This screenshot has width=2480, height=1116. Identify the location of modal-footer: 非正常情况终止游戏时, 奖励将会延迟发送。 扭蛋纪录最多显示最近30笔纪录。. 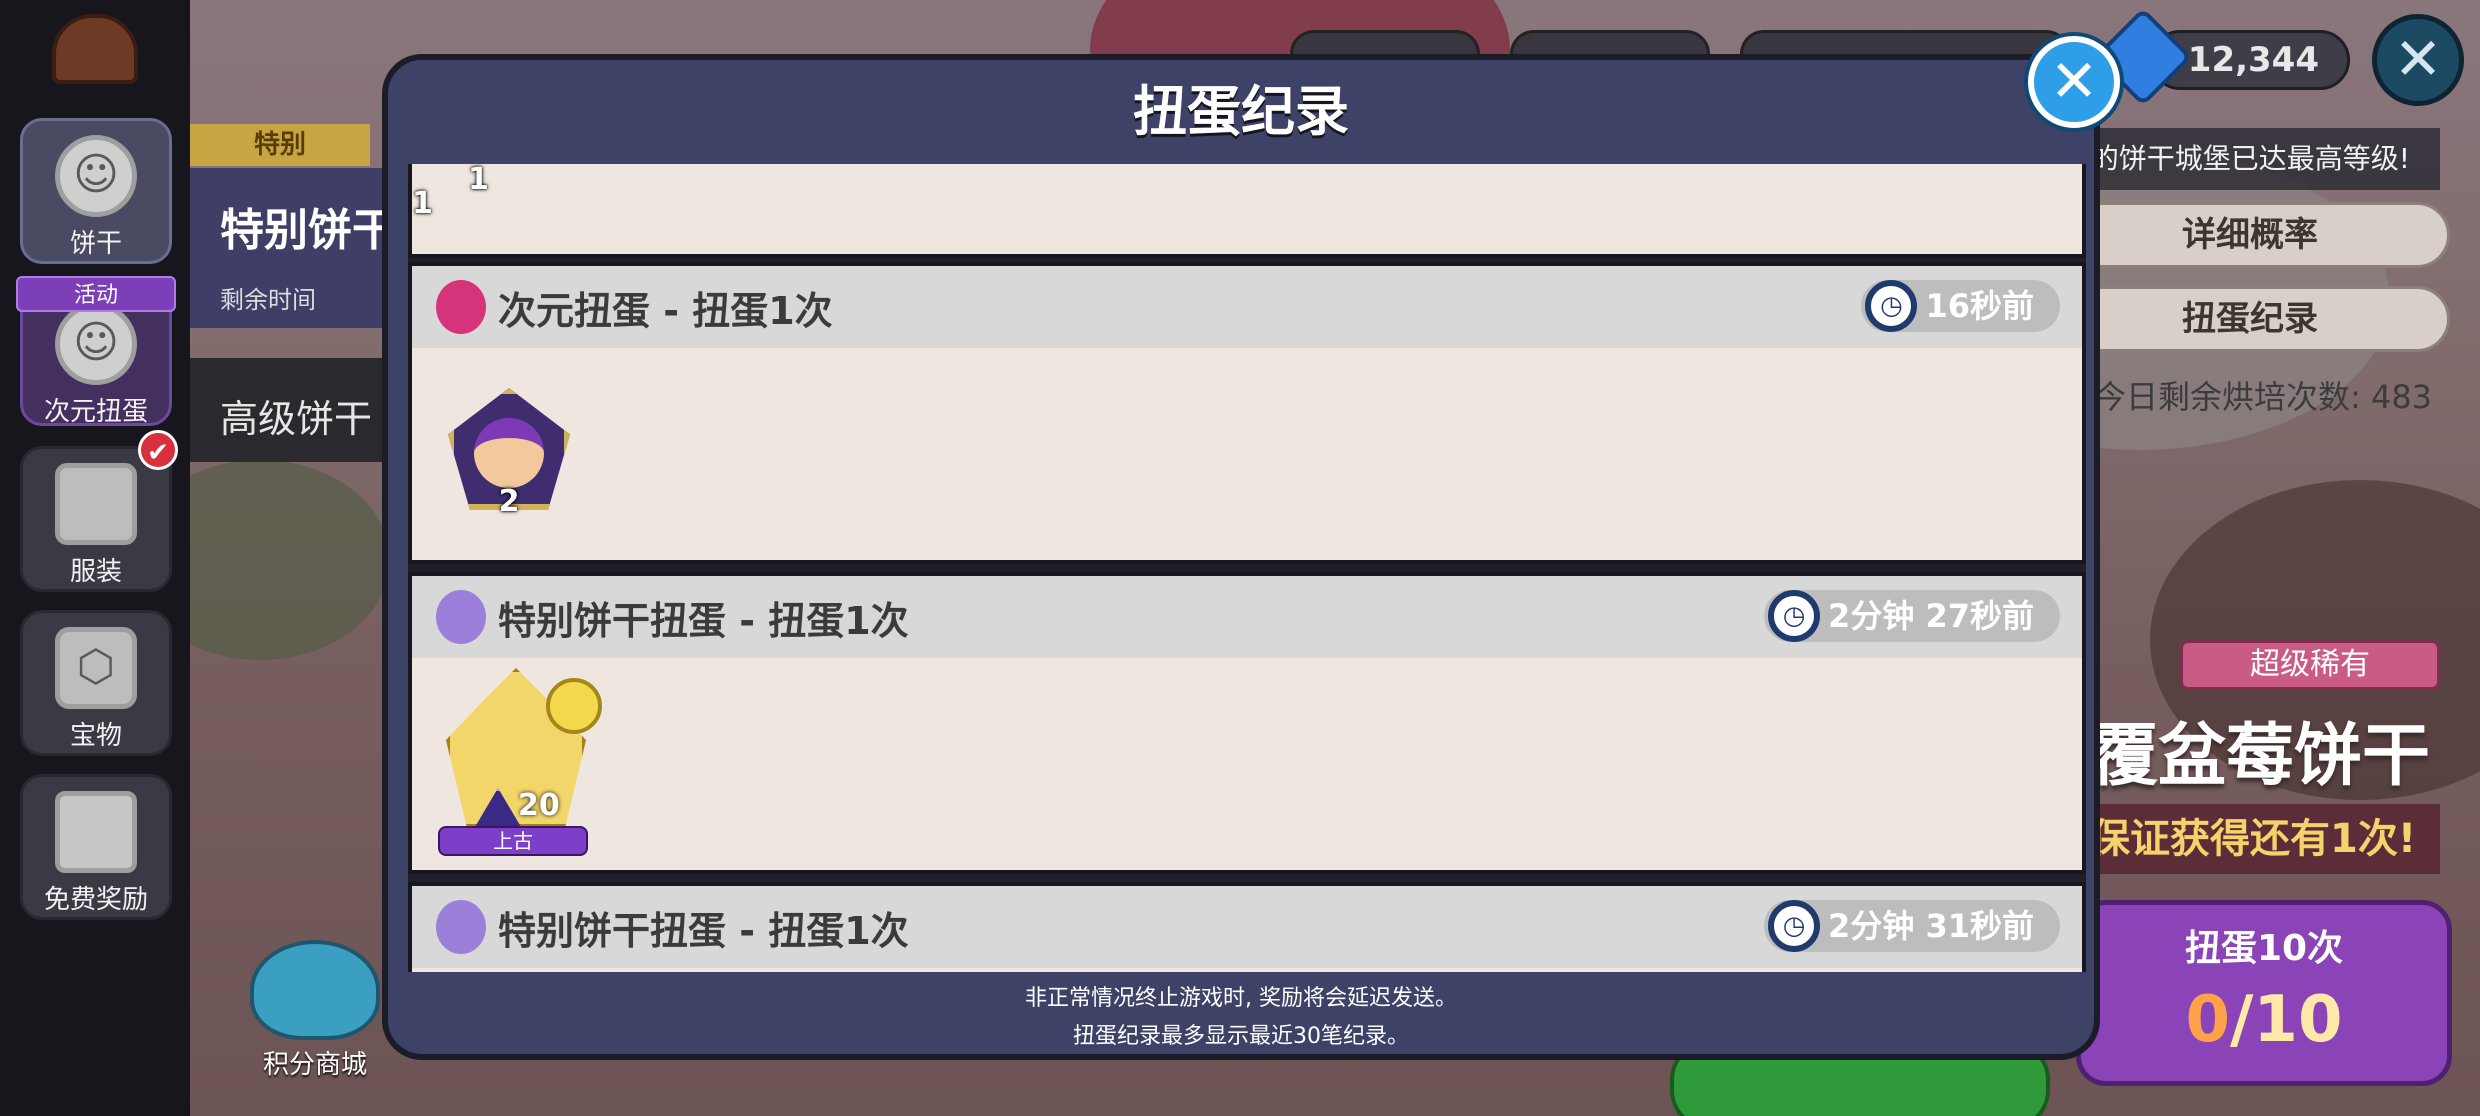
(1241, 1016).